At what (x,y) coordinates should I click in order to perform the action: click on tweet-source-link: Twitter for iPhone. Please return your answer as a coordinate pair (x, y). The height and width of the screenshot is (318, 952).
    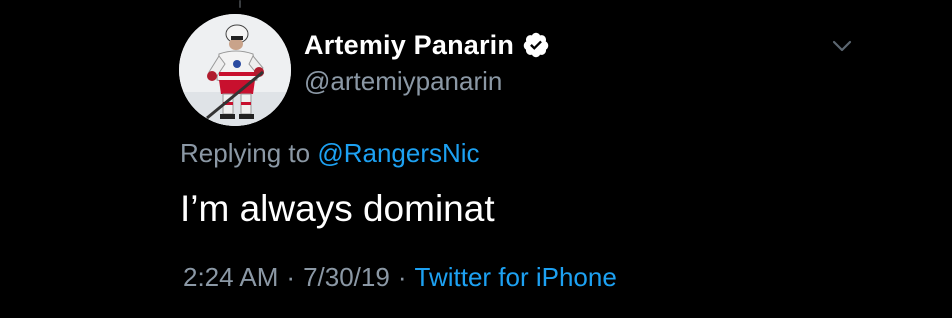
    Looking at the image, I should click on (516, 277).